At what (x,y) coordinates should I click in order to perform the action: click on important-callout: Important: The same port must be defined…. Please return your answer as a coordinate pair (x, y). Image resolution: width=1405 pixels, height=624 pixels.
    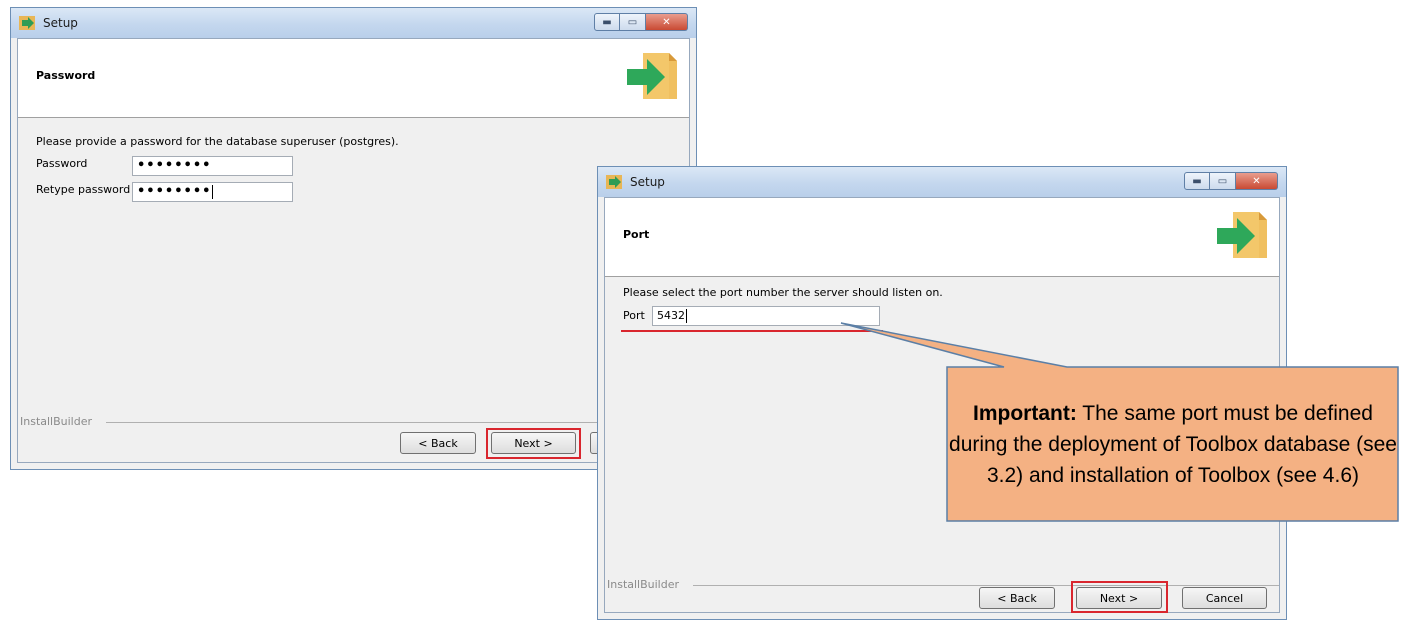
    Looking at the image, I should click on (1173, 444).